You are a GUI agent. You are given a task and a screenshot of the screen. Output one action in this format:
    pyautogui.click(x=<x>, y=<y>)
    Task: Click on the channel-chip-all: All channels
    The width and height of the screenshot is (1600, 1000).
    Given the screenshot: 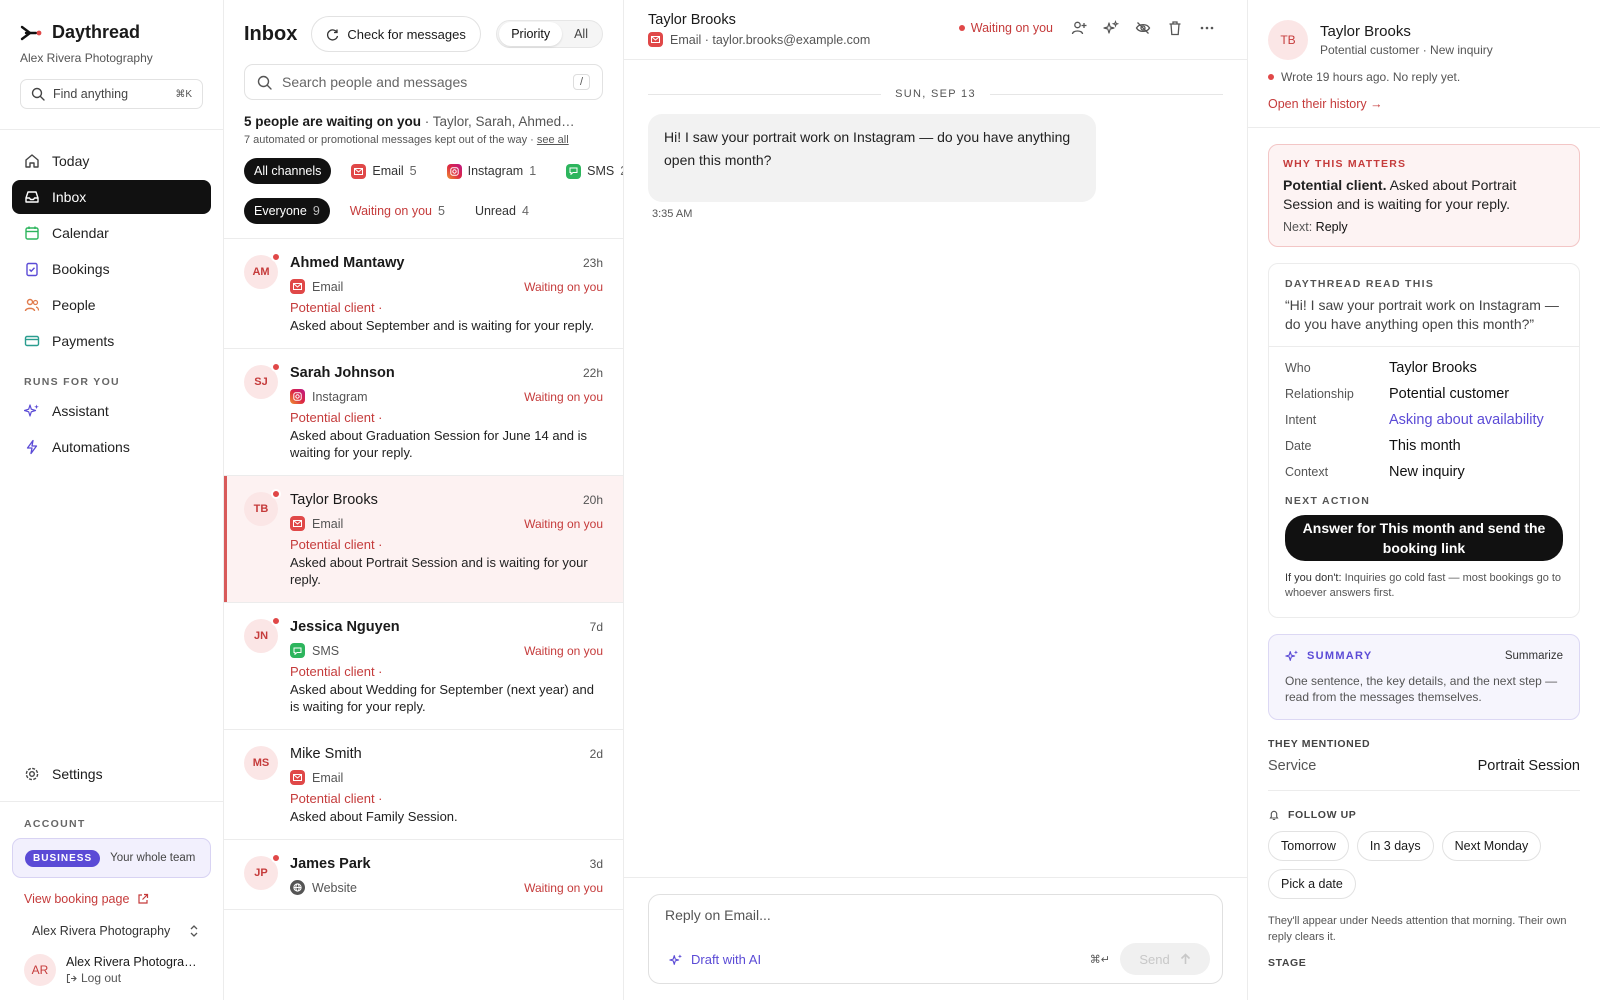 What is the action you would take?
    pyautogui.click(x=288, y=171)
    